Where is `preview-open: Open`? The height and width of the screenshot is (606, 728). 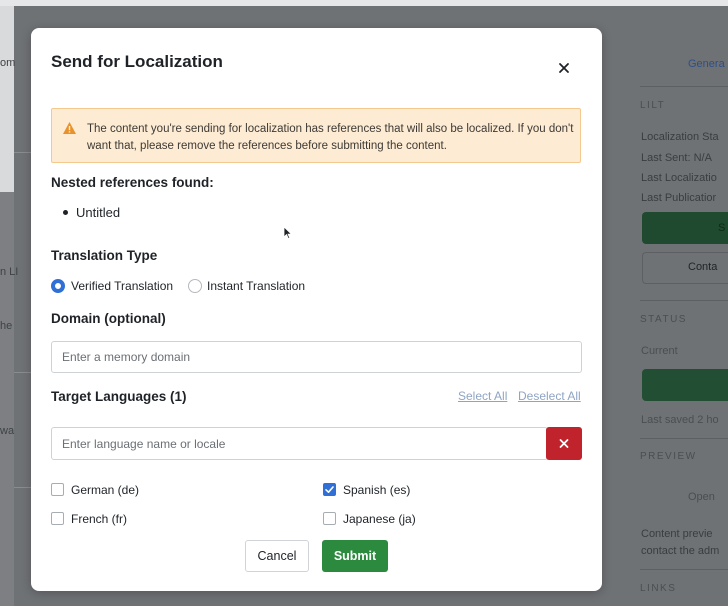
preview-open: Open is located at coordinates (701, 497).